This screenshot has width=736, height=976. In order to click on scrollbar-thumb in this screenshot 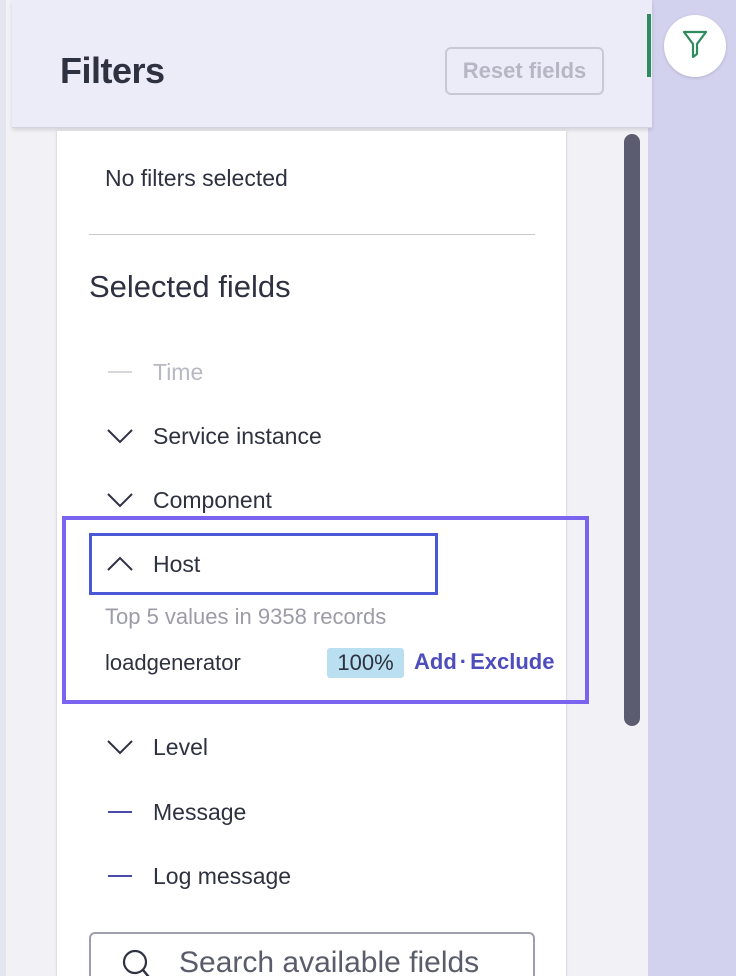, I will do `click(632, 430)`.